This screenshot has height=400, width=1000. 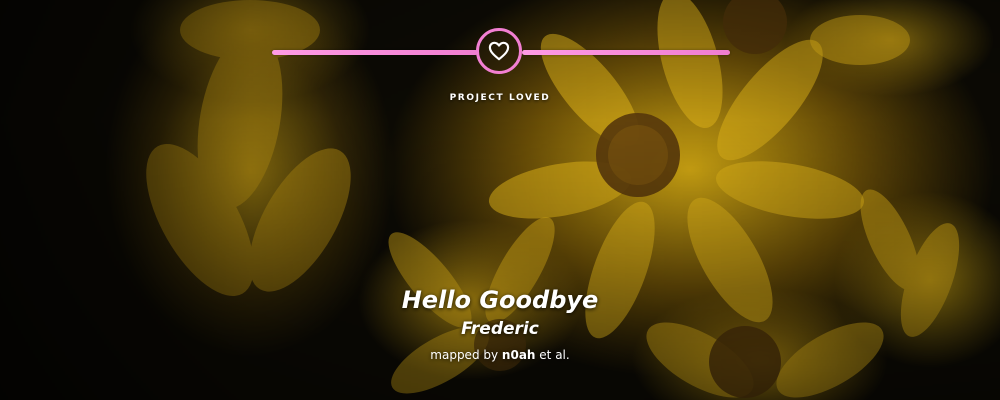 I want to click on loved-divider-right, so click(x=626, y=52).